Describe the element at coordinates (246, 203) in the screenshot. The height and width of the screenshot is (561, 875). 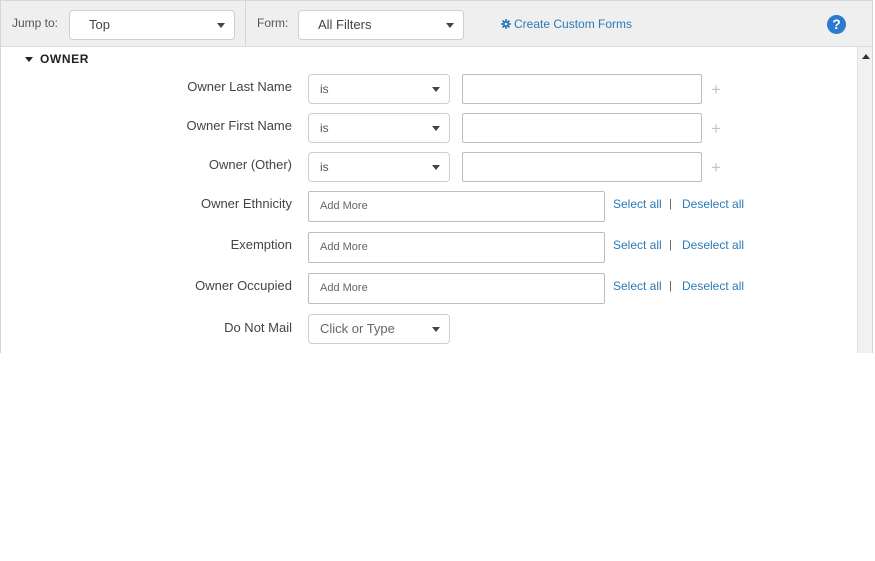
I see `owner-ethnicity-label: Owner Ethnicity` at that location.